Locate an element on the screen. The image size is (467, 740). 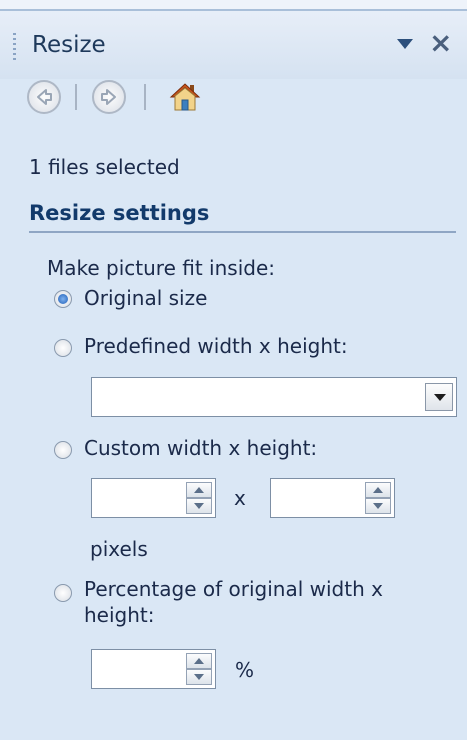
files-selected-text: 1 files selected is located at coordinates (104, 167).